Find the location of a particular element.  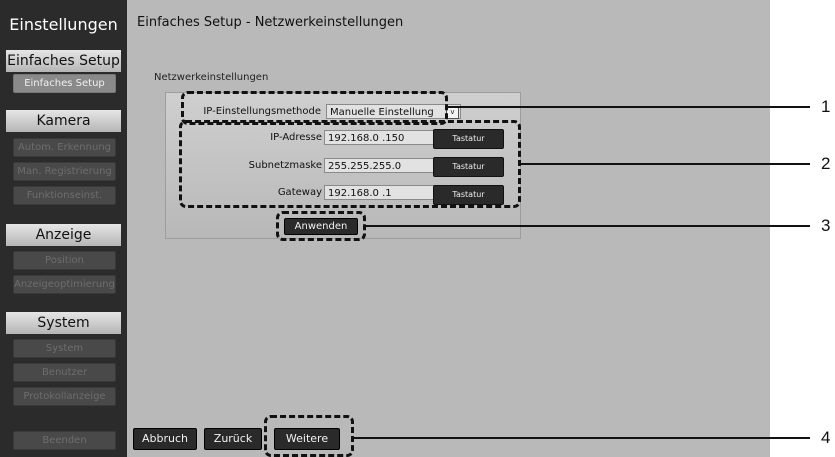

callout-number-4: 4 is located at coordinates (826, 437).